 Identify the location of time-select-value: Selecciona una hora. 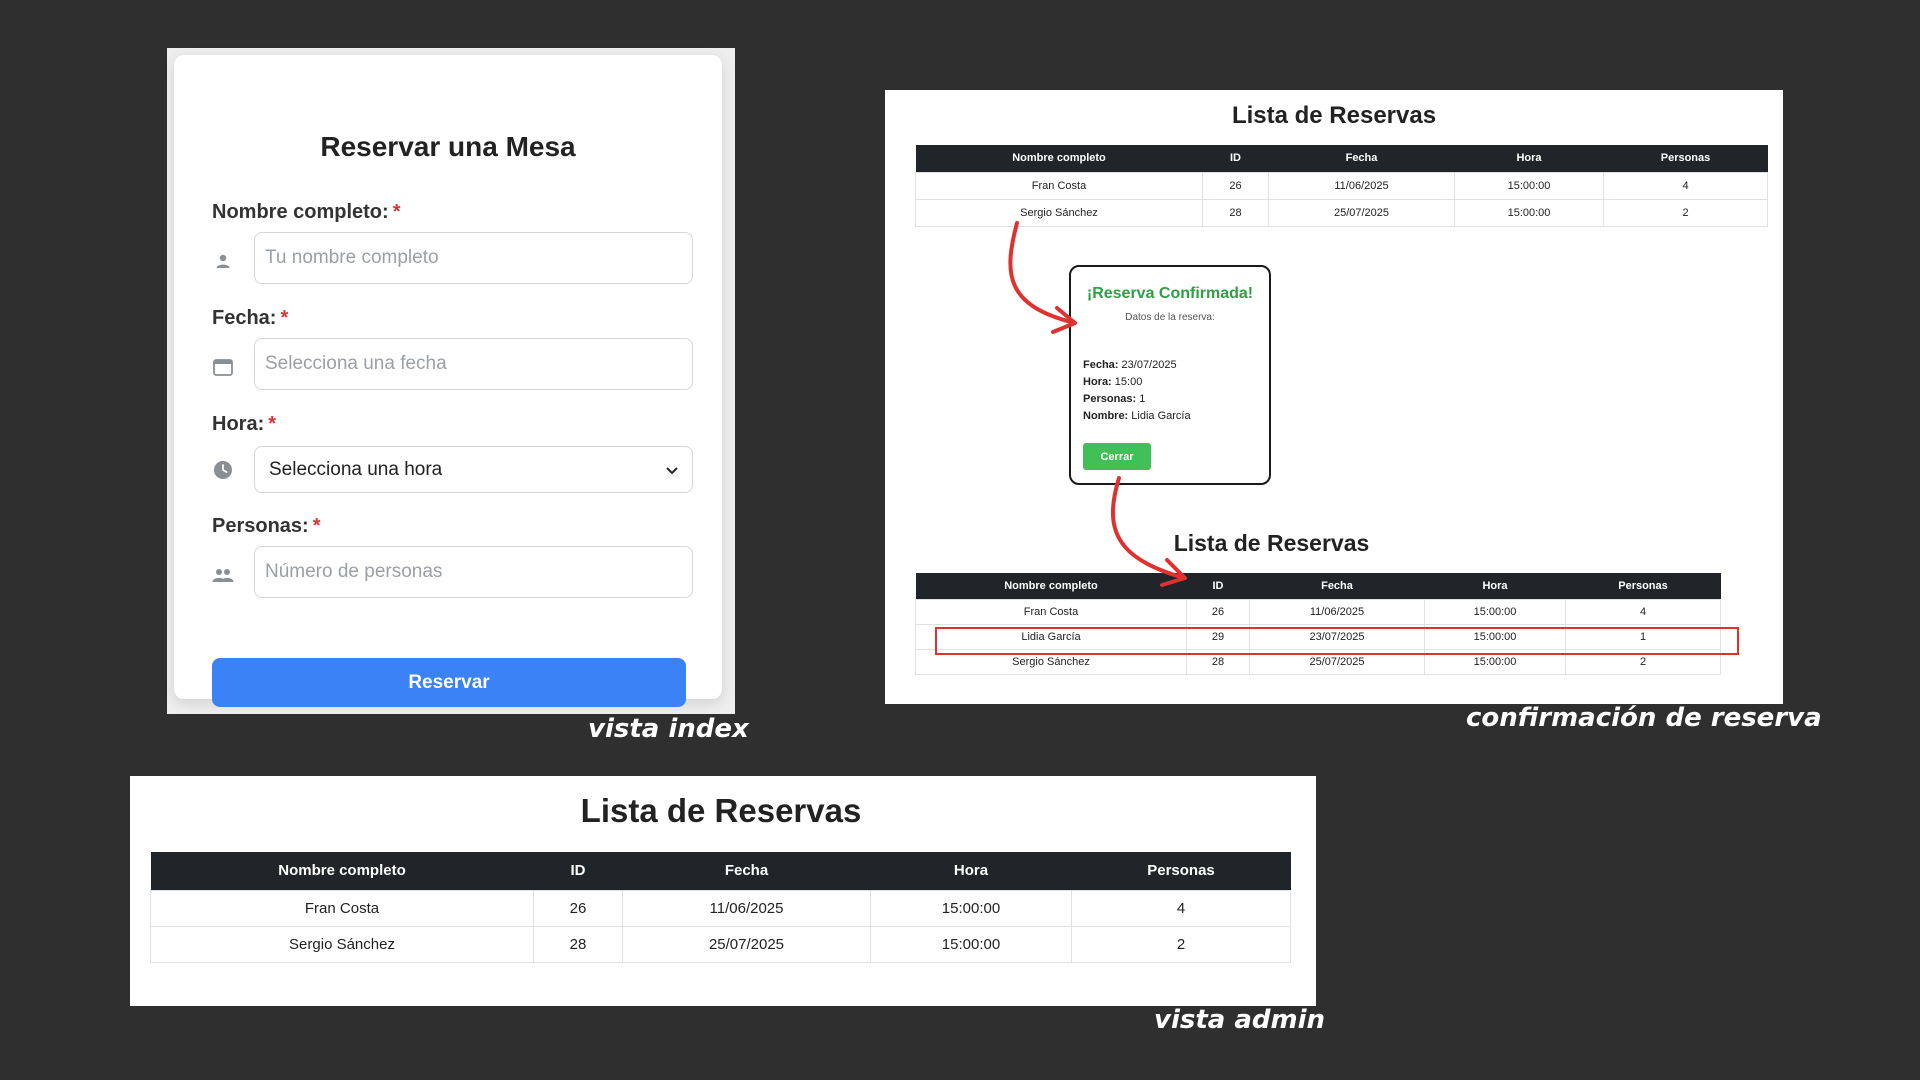
(356, 469).